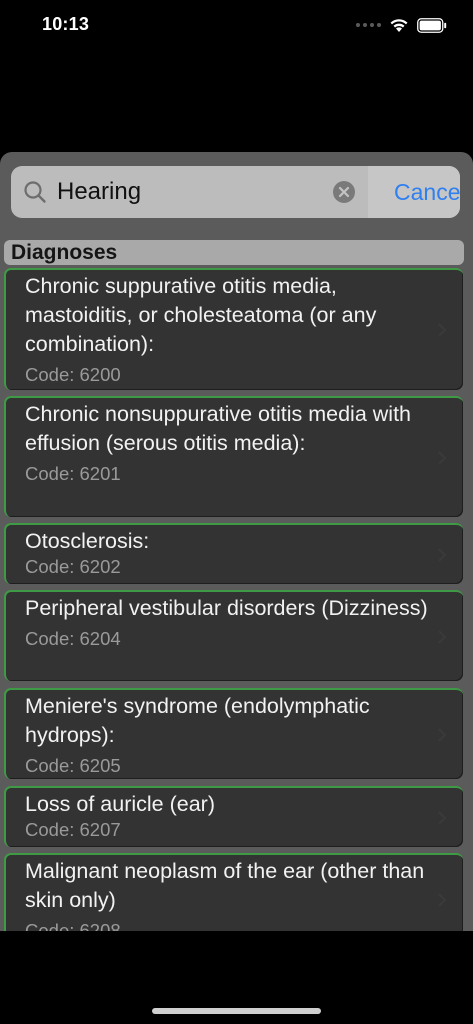 The height and width of the screenshot is (1024, 473). I want to click on search-bar: Cancel, so click(235, 192).